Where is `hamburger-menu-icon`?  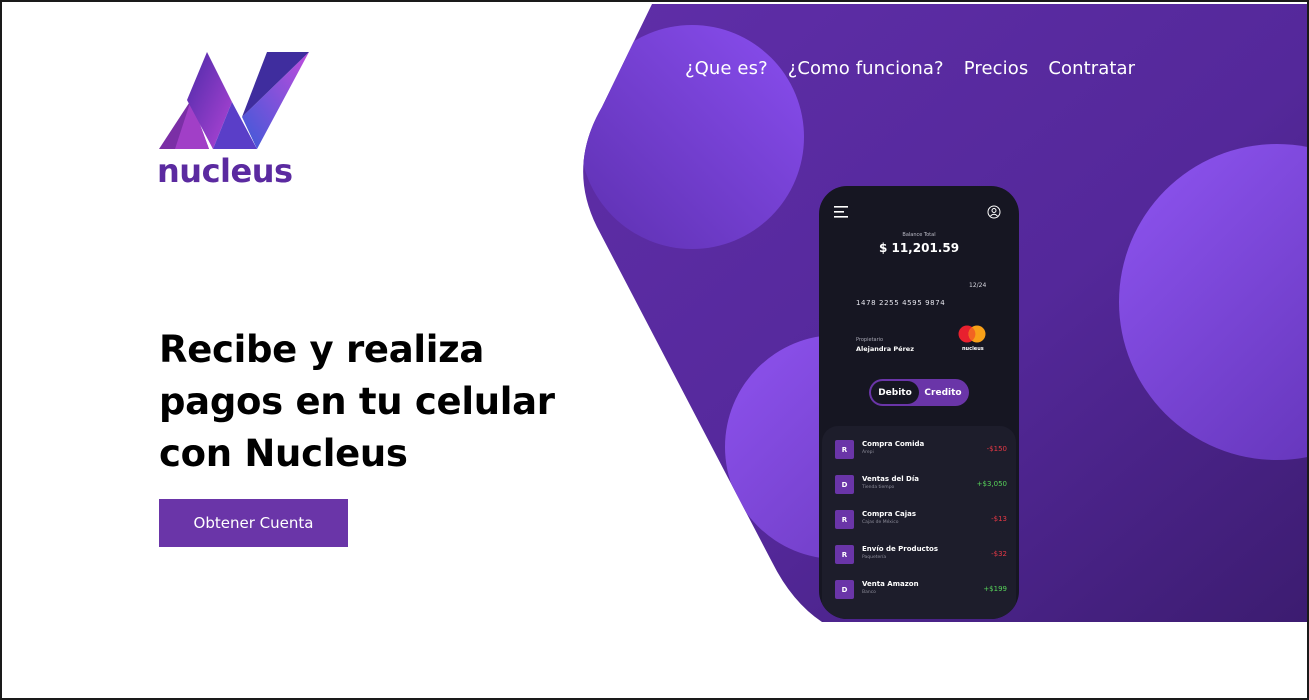 hamburger-menu-icon is located at coordinates (842, 212).